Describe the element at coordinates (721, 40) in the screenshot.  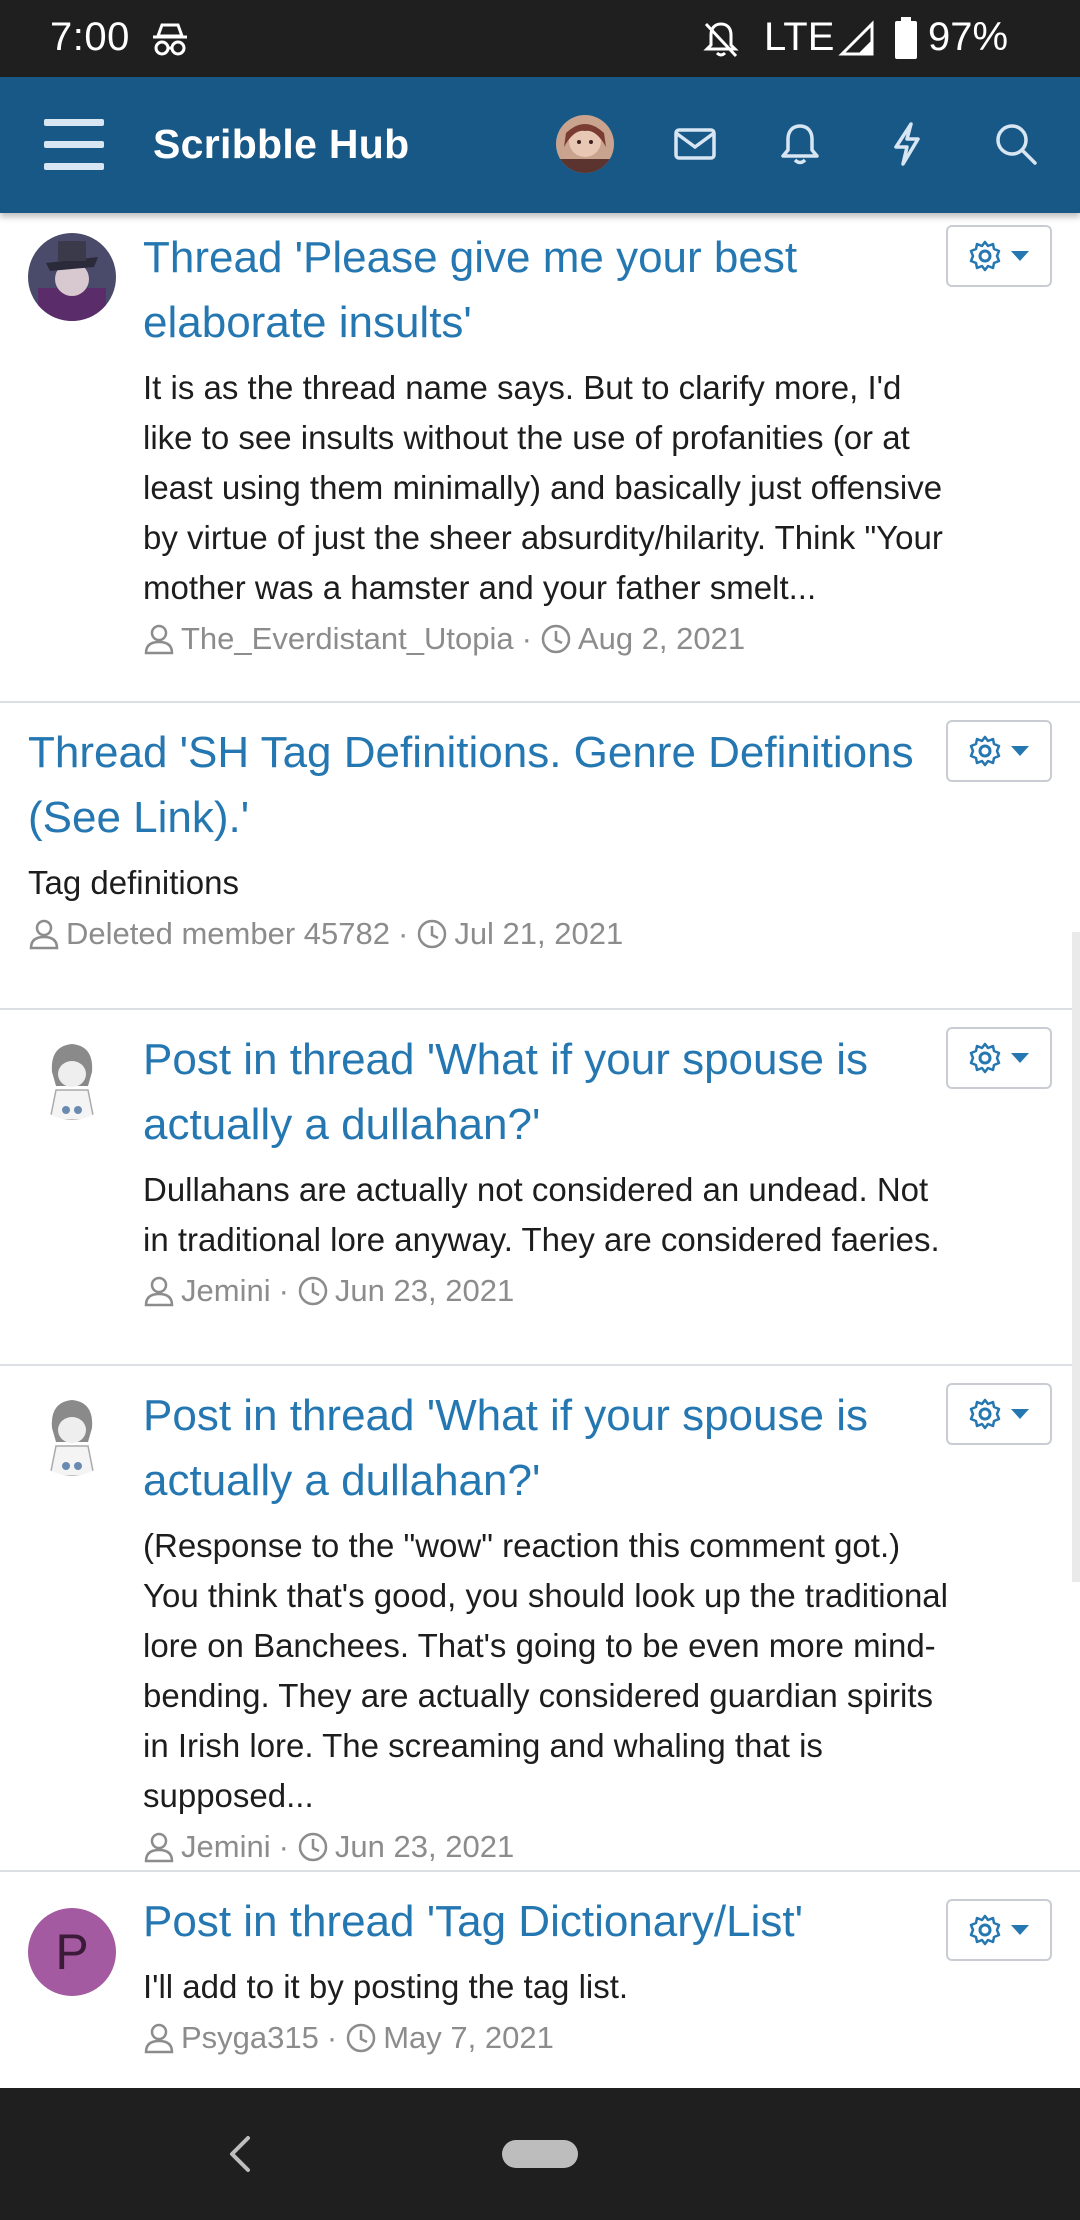
I see `mute-icon` at that location.